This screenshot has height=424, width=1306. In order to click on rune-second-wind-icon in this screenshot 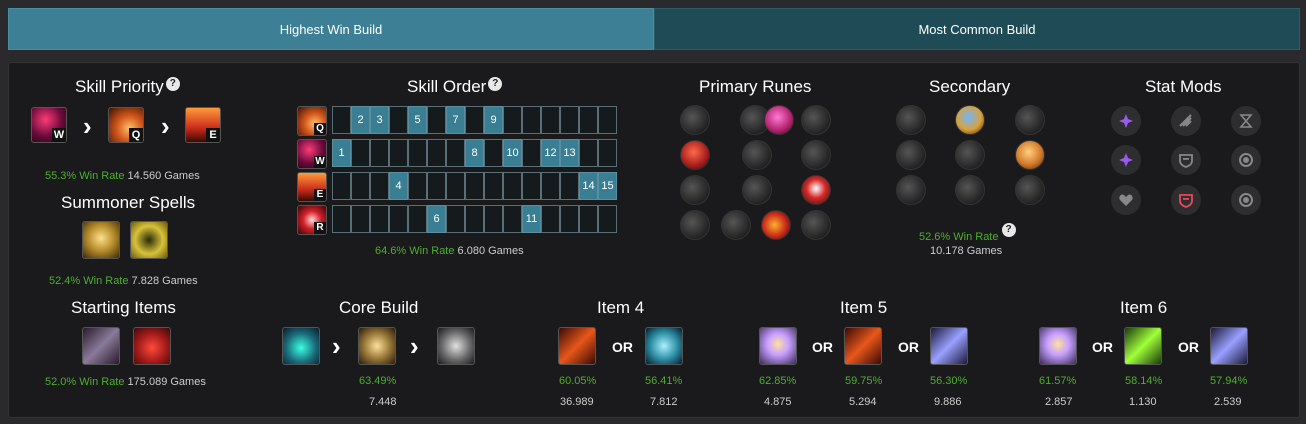, I will do `click(970, 155)`.